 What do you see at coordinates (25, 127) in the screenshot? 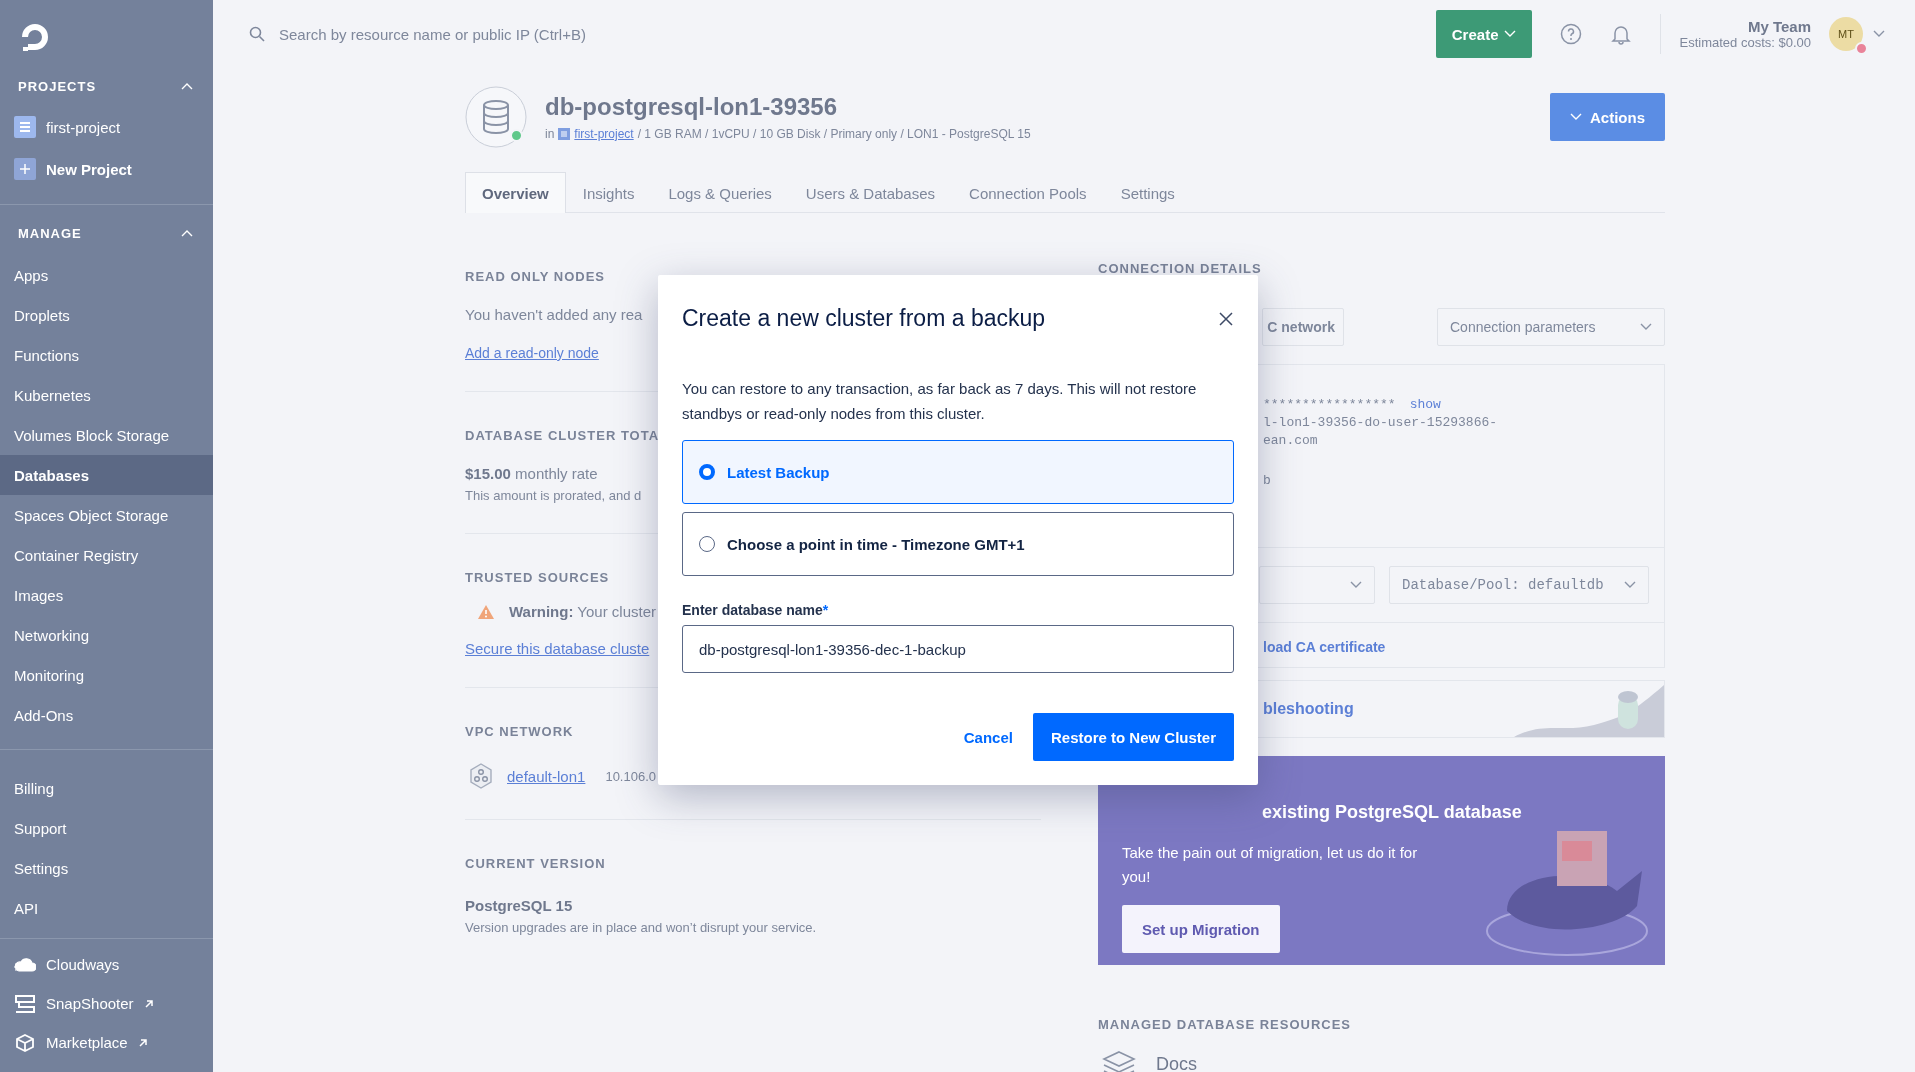
I see `list-icon` at bounding box center [25, 127].